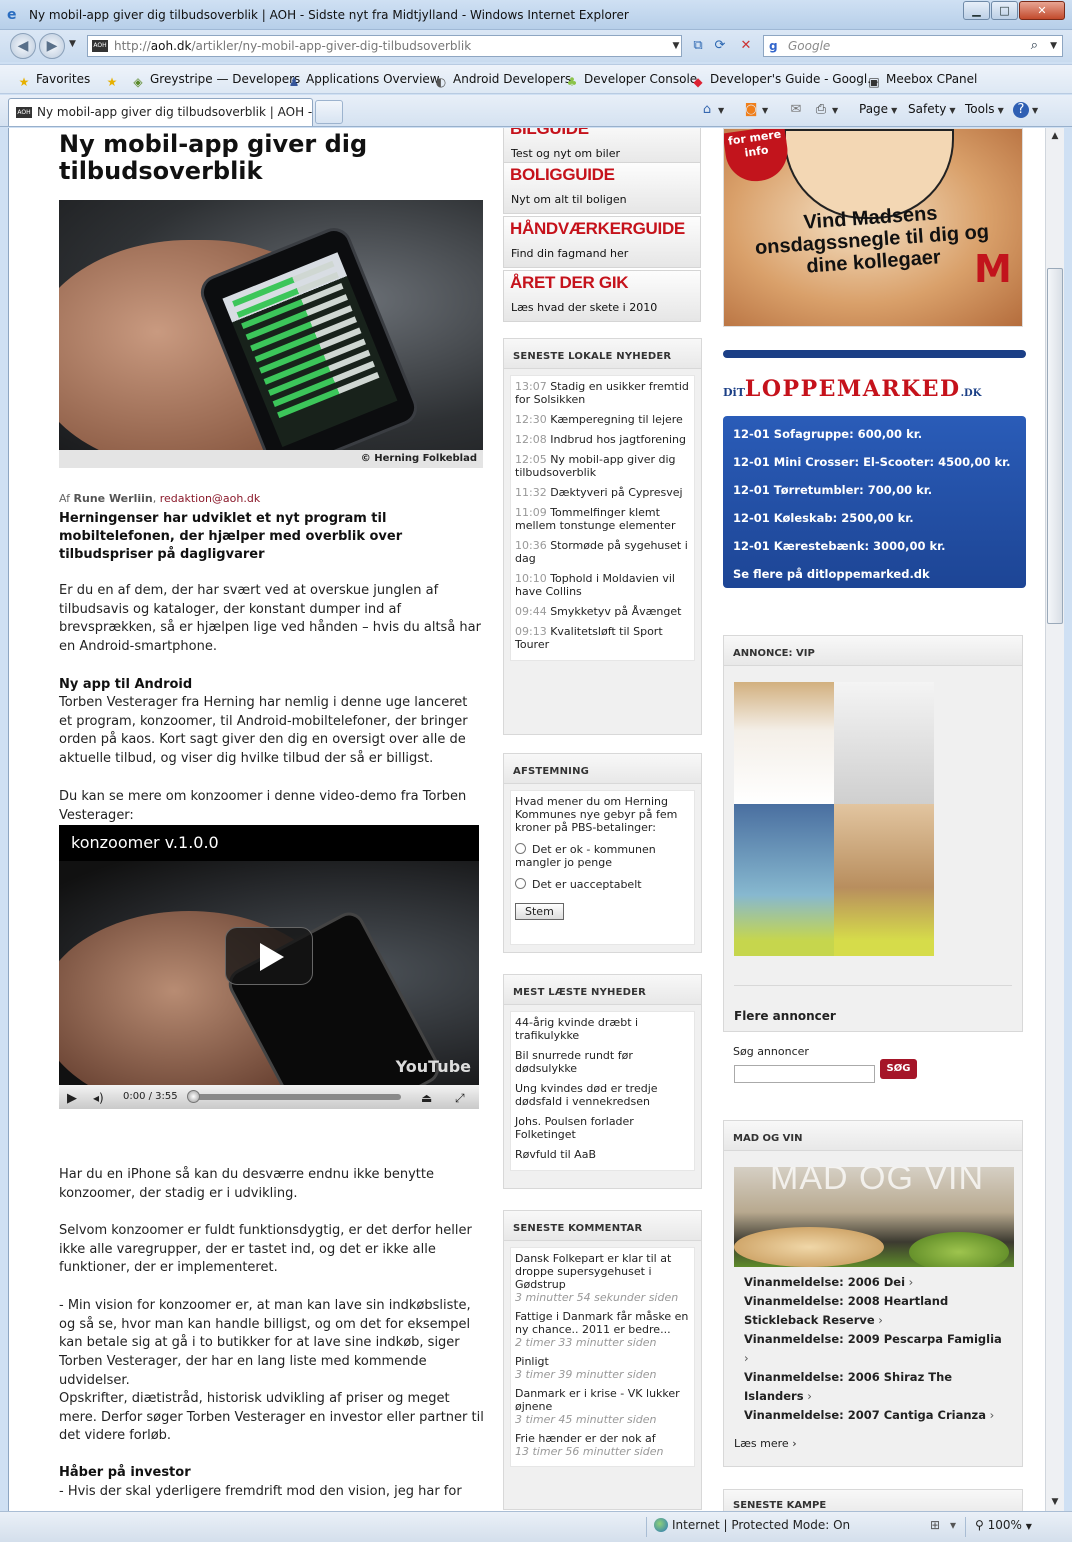 The height and width of the screenshot is (1542, 1072). I want to click on news-item: Bil snurrede rundt før dødsulykke, so click(602, 1062).